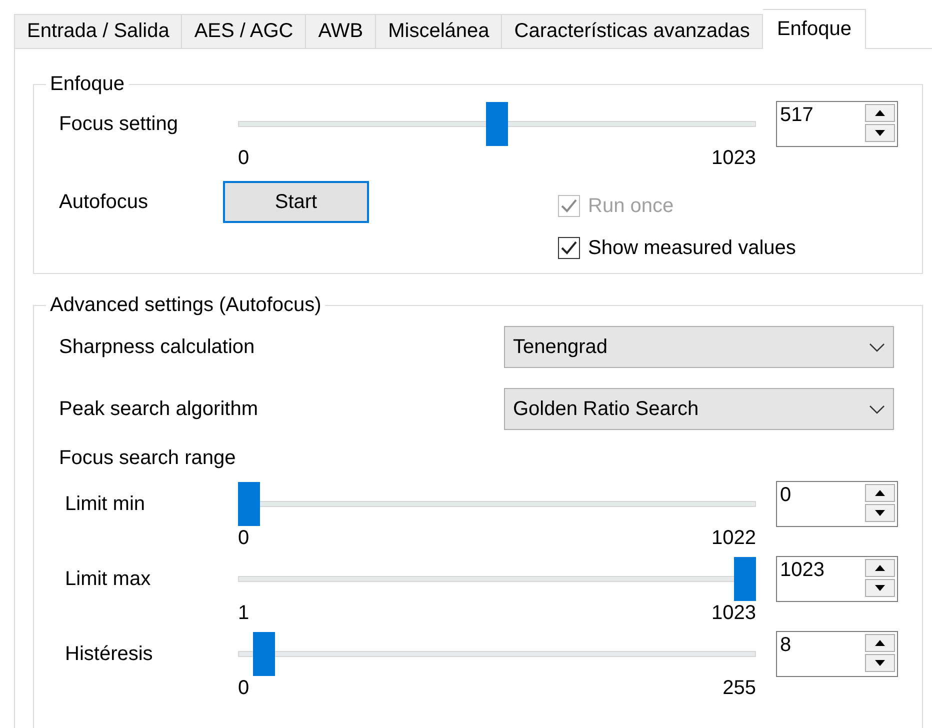 This screenshot has height=728, width=932. Describe the element at coordinates (818, 114) in the screenshot. I see `number-input: 517` at that location.